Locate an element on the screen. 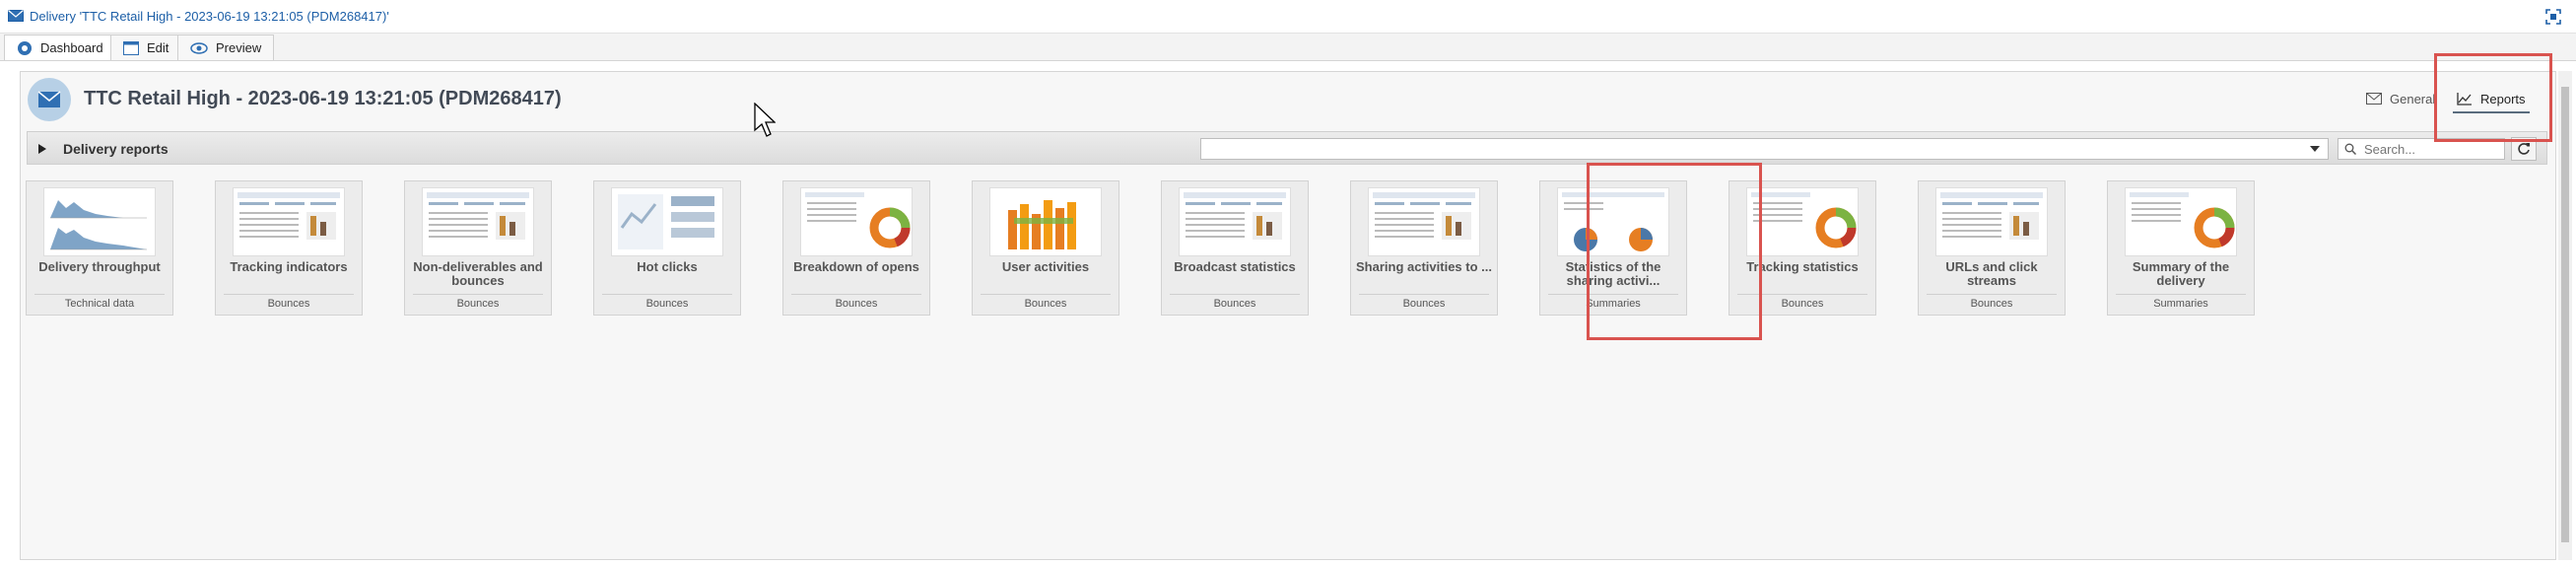 The image size is (2576, 565). report-card: URLs and click streams Bounces is located at coordinates (1992, 248).